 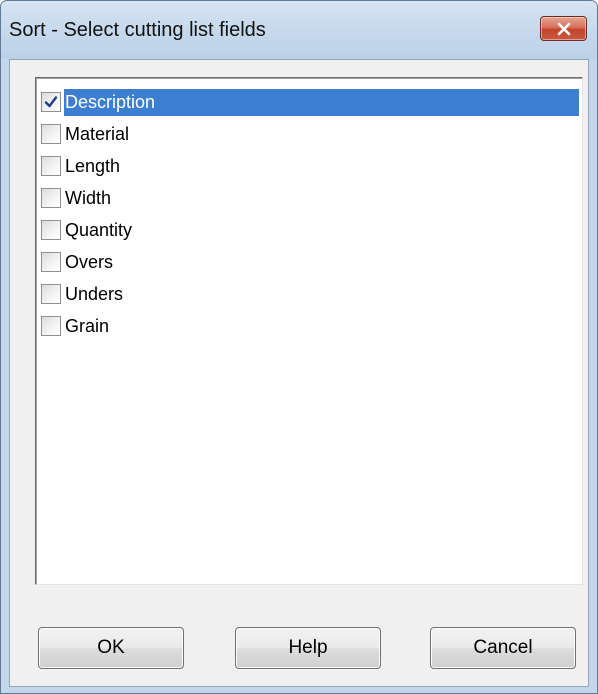 What do you see at coordinates (51, 198) in the screenshot?
I see `checkbox-width` at bounding box center [51, 198].